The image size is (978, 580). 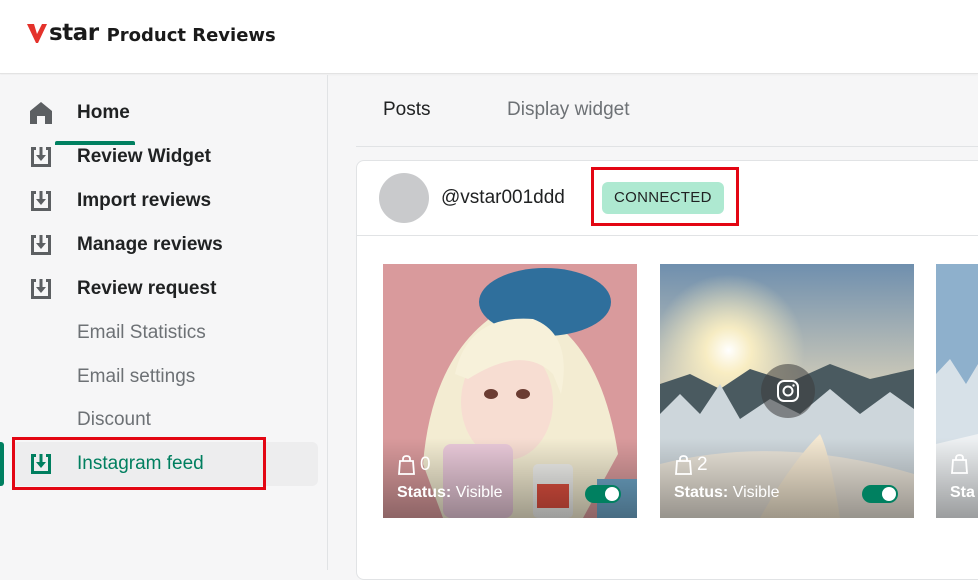 What do you see at coordinates (150, 244) in the screenshot?
I see `sidebar-item-label: Manage reviews` at bounding box center [150, 244].